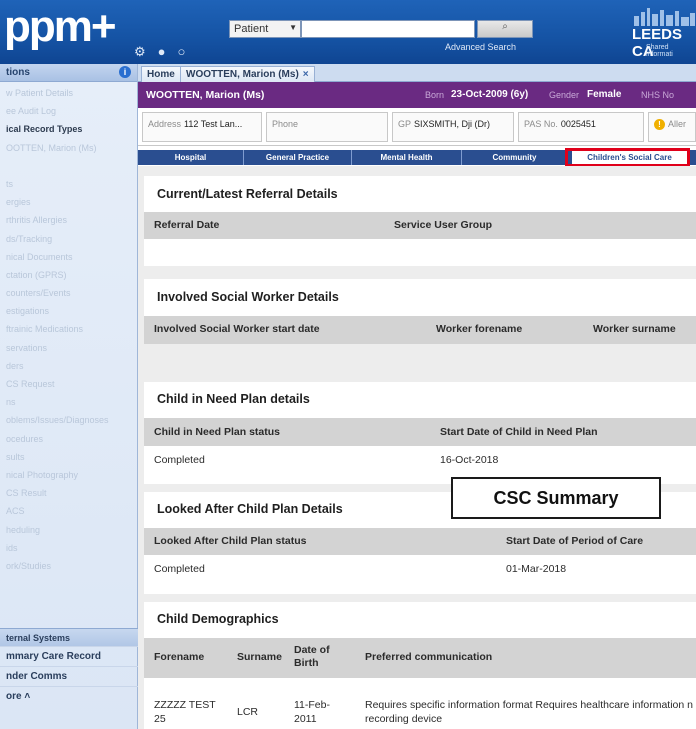 The height and width of the screenshot is (729, 696). What do you see at coordinates (39, 256) in the screenshot?
I see `sidebar-item-label: nical Documents` at bounding box center [39, 256].